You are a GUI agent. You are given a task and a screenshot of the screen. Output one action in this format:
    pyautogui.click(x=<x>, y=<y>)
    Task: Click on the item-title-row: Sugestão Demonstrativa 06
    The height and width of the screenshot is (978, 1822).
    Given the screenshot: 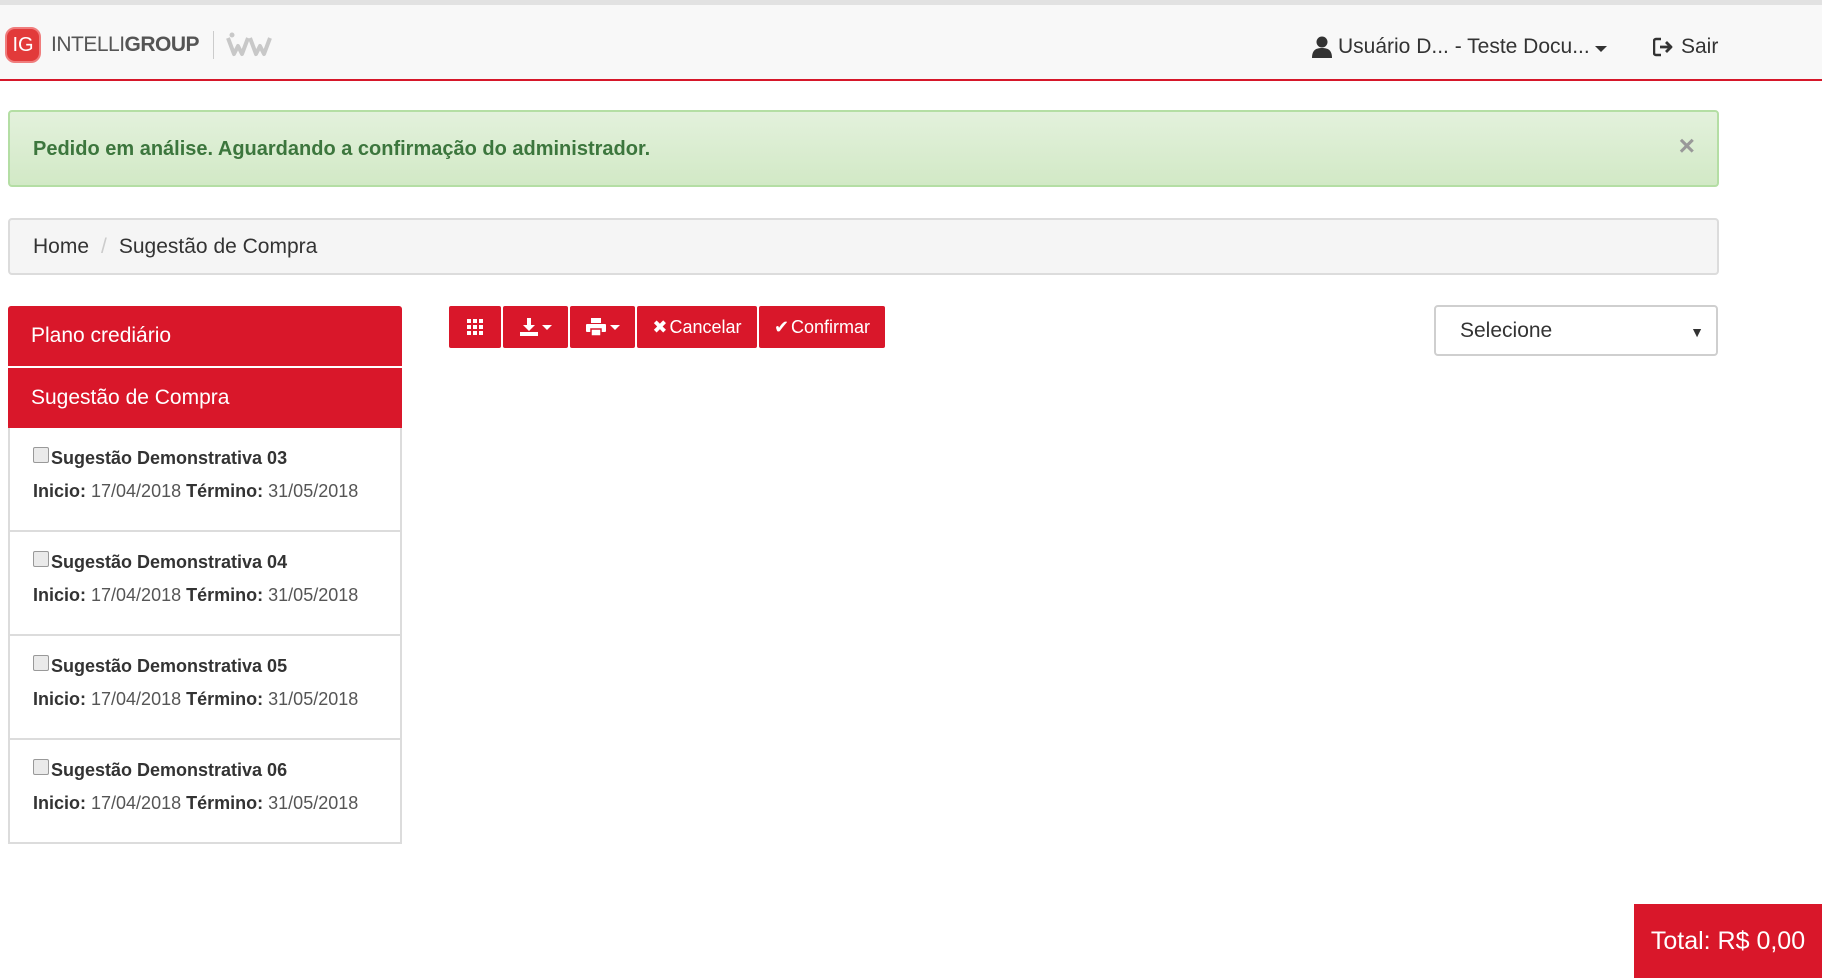 What is the action you would take?
    pyautogui.click(x=216, y=769)
    